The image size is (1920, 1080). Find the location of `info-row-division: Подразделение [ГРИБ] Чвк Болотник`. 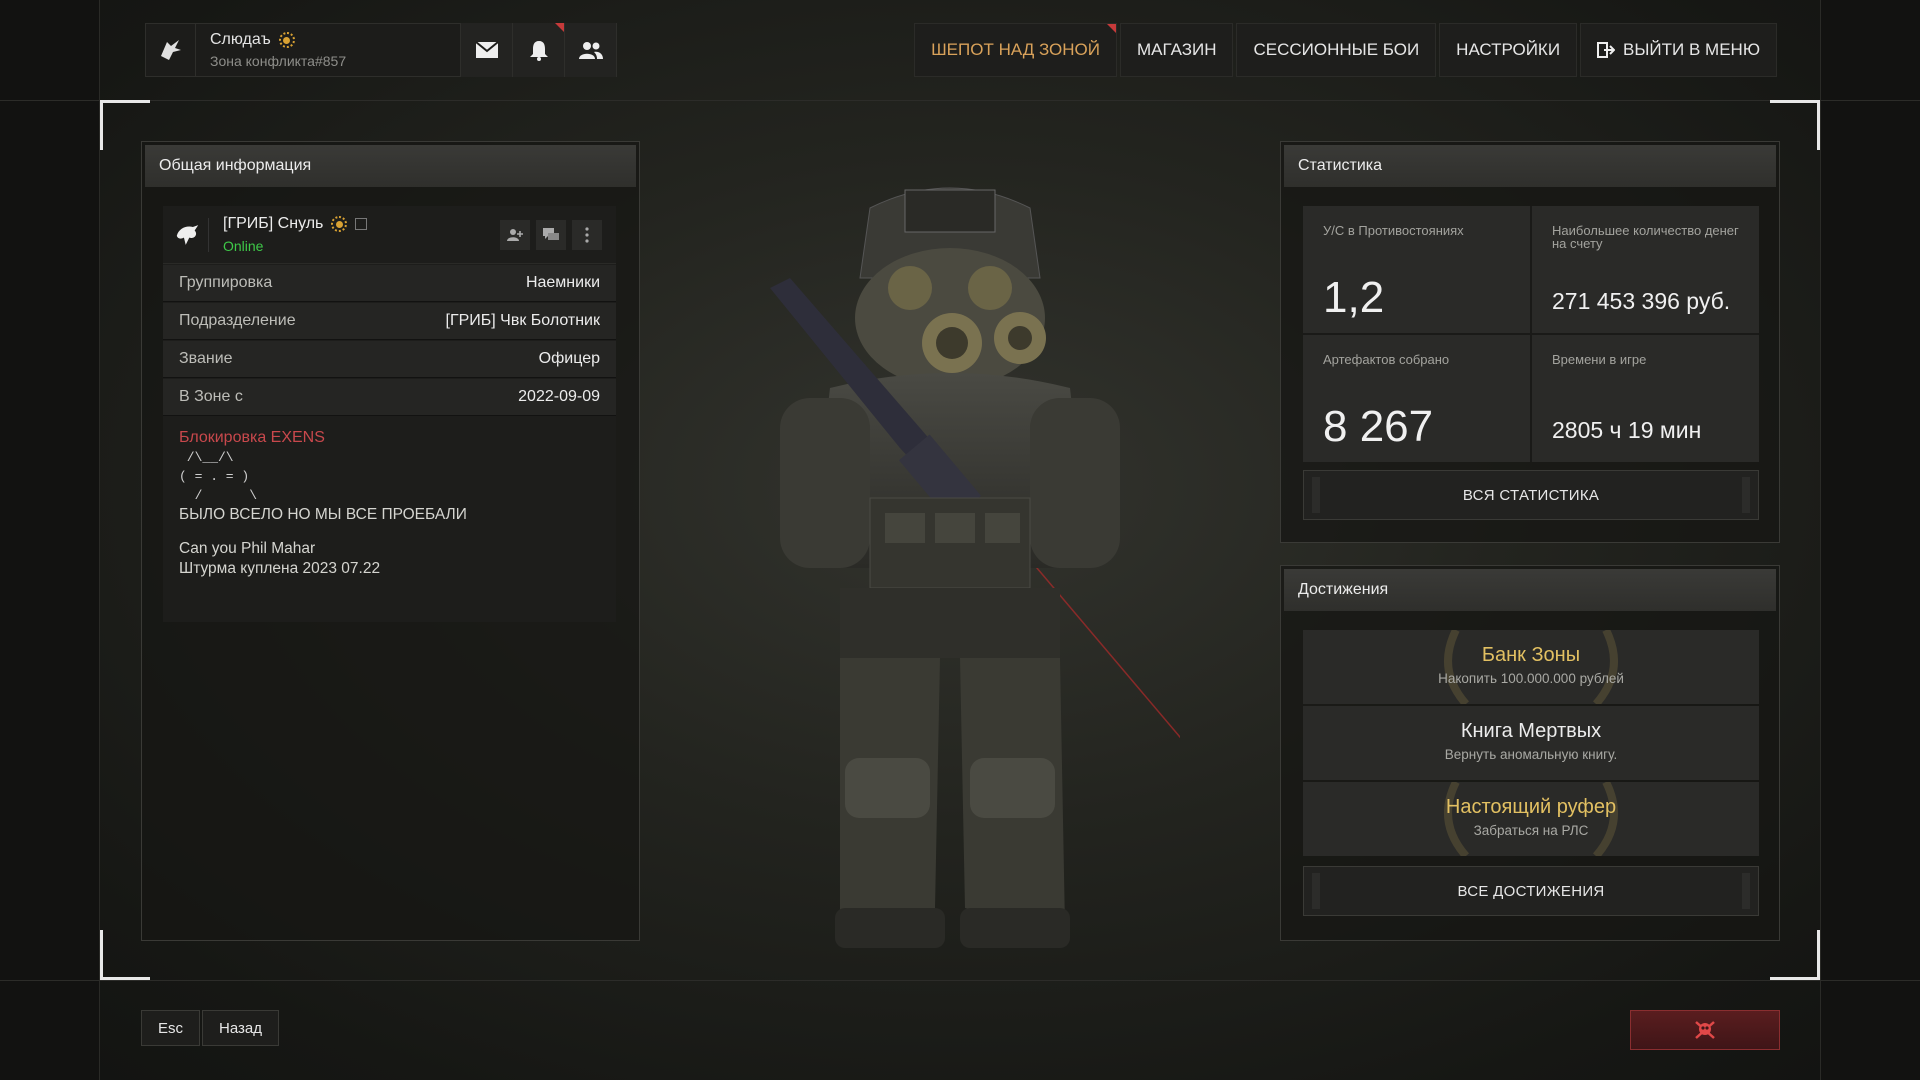

info-row-division: Подразделение [ГРИБ] Чвк Болотник is located at coordinates (389, 321).